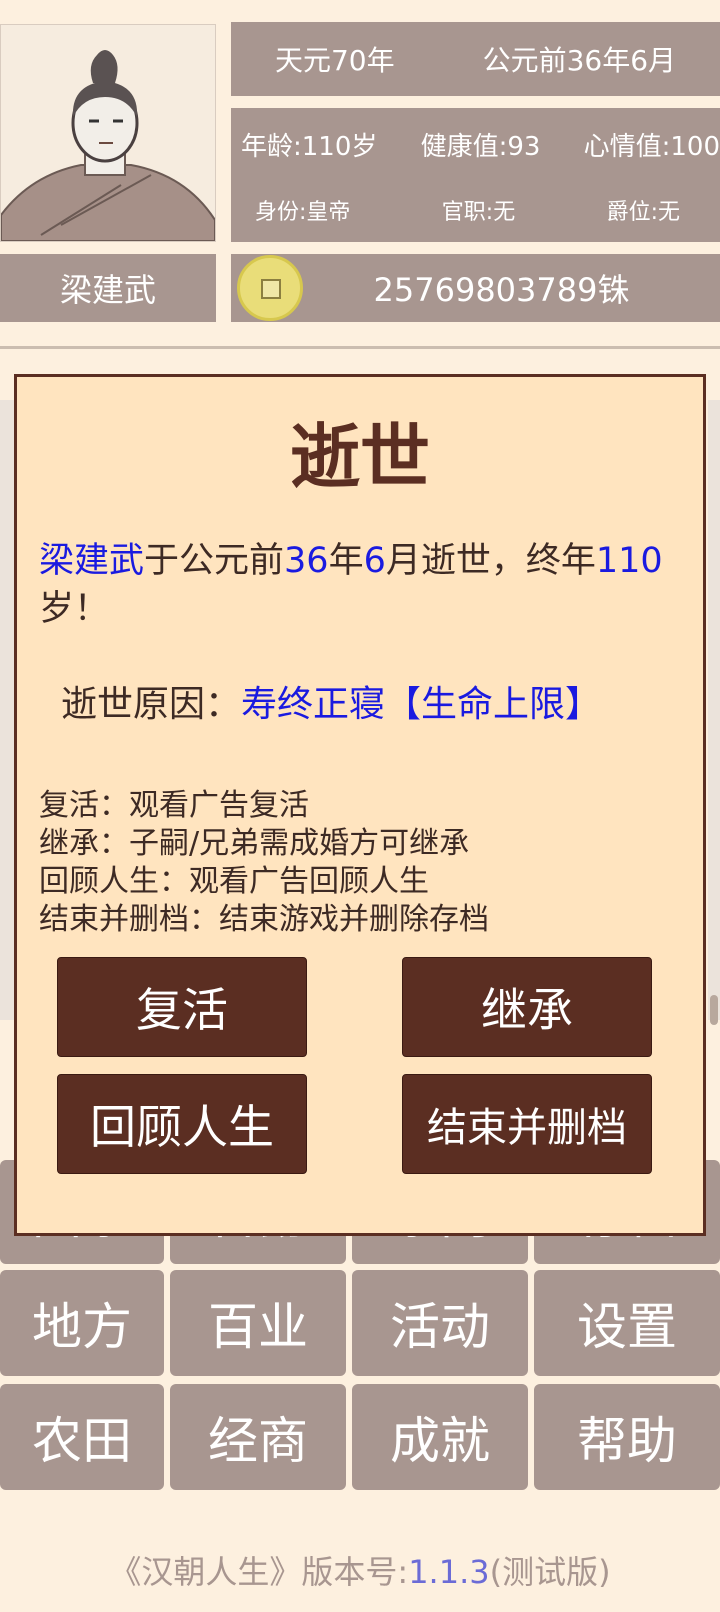 This screenshot has height=1612, width=720. I want to click on nav-button-farmland: 农田, so click(82, 1437).